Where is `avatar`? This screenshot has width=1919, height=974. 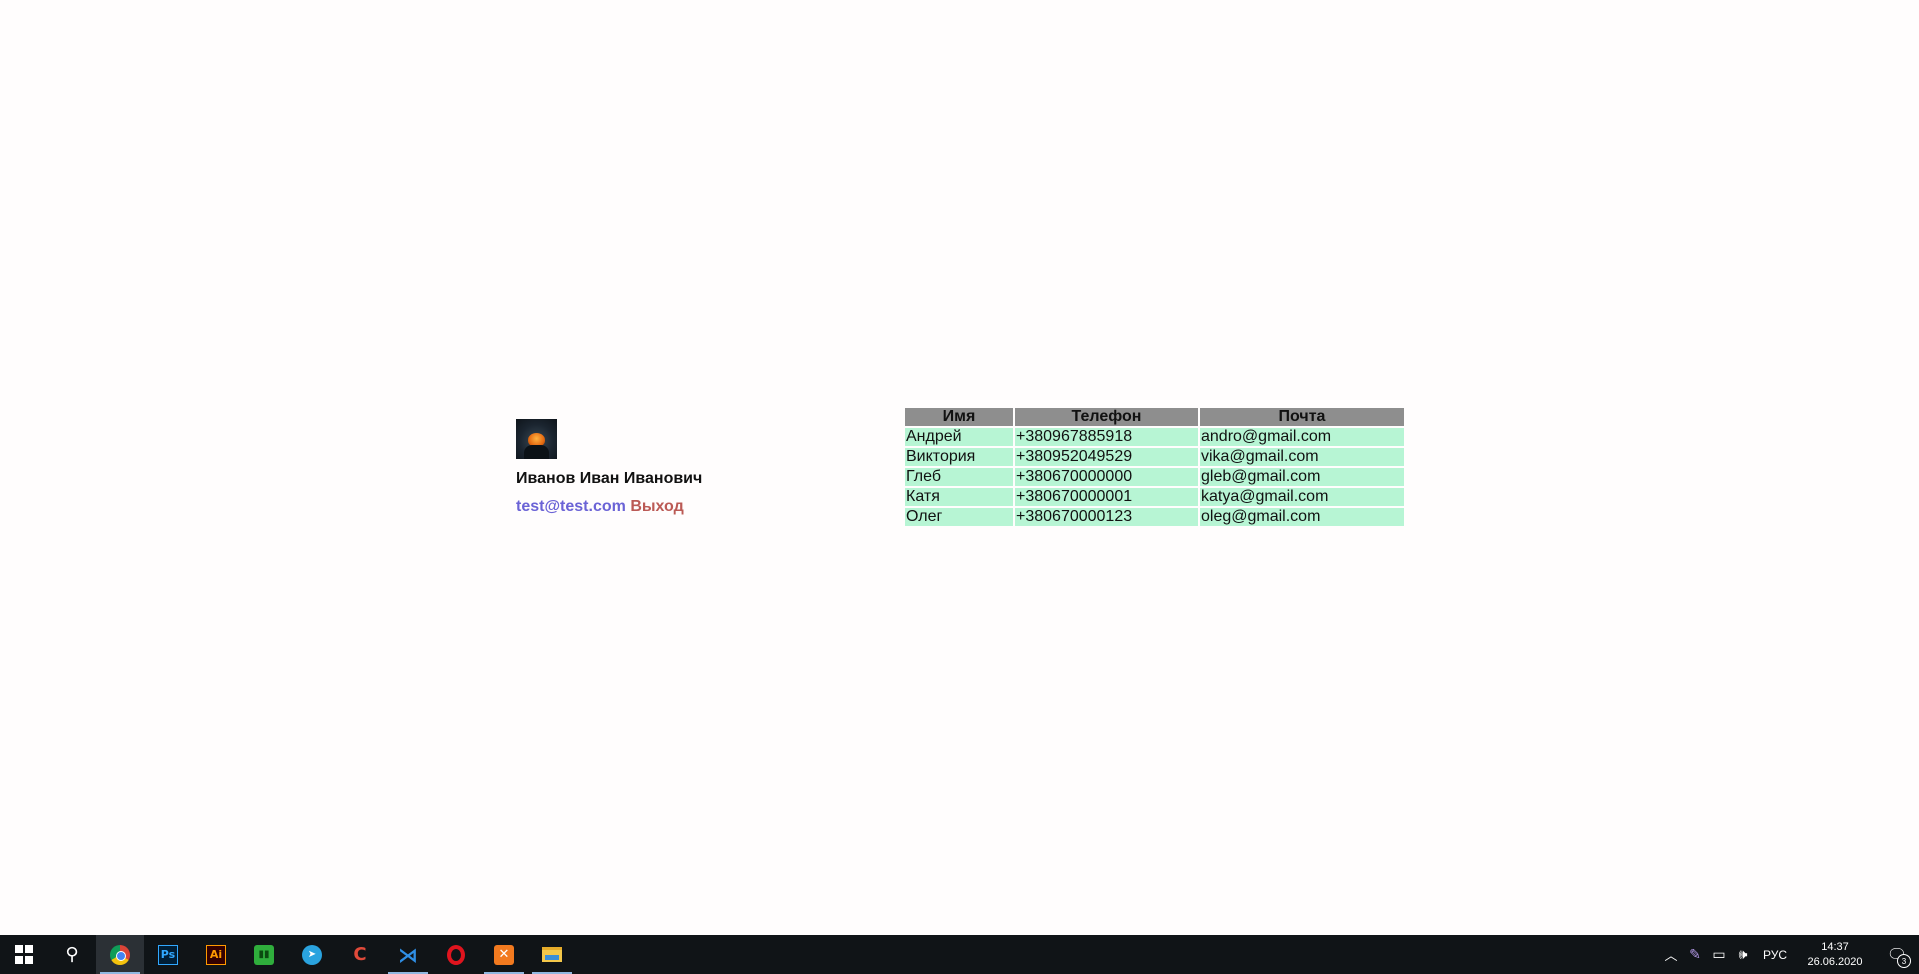
avatar is located at coordinates (536, 439).